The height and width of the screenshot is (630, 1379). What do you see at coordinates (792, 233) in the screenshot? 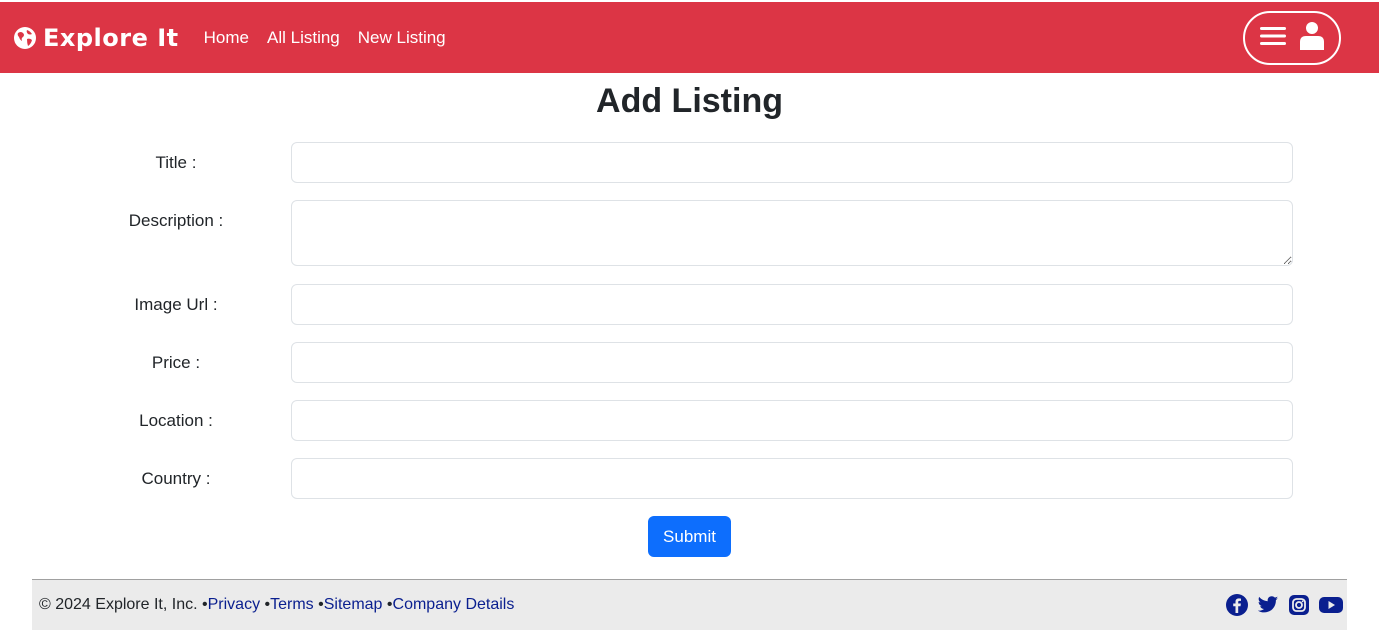
I see `description-input` at bounding box center [792, 233].